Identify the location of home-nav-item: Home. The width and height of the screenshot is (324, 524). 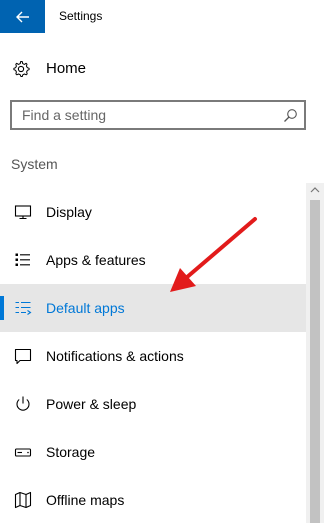
(162, 69).